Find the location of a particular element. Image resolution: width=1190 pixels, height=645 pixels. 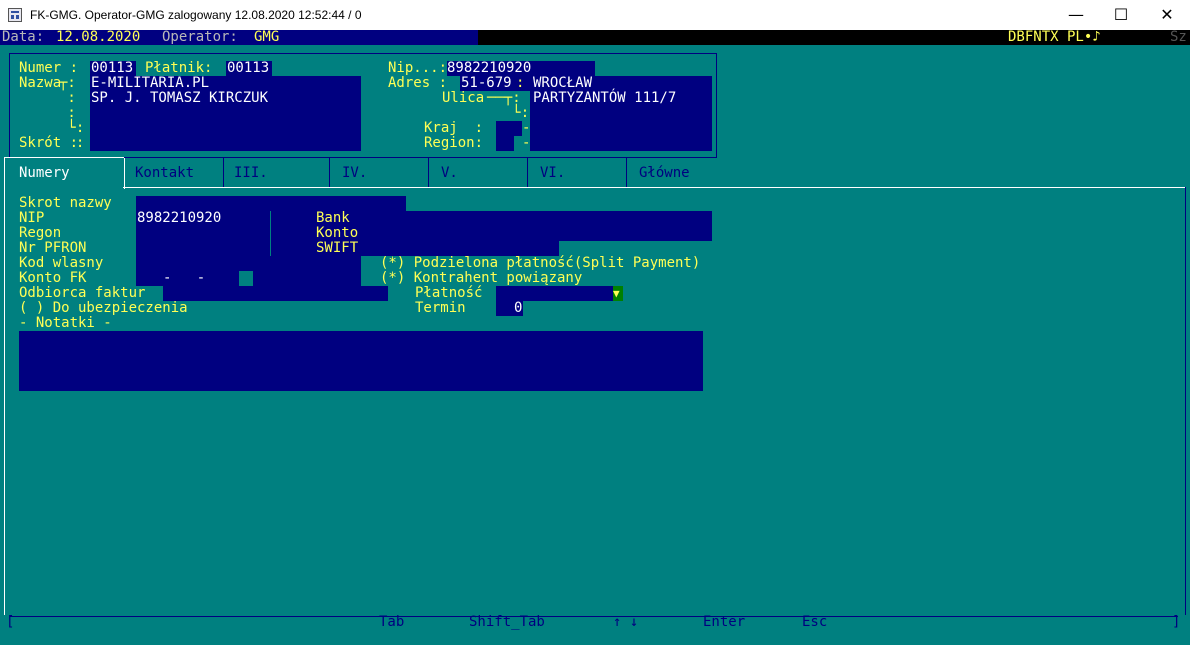

key-enter: Enter is located at coordinates (724, 622).